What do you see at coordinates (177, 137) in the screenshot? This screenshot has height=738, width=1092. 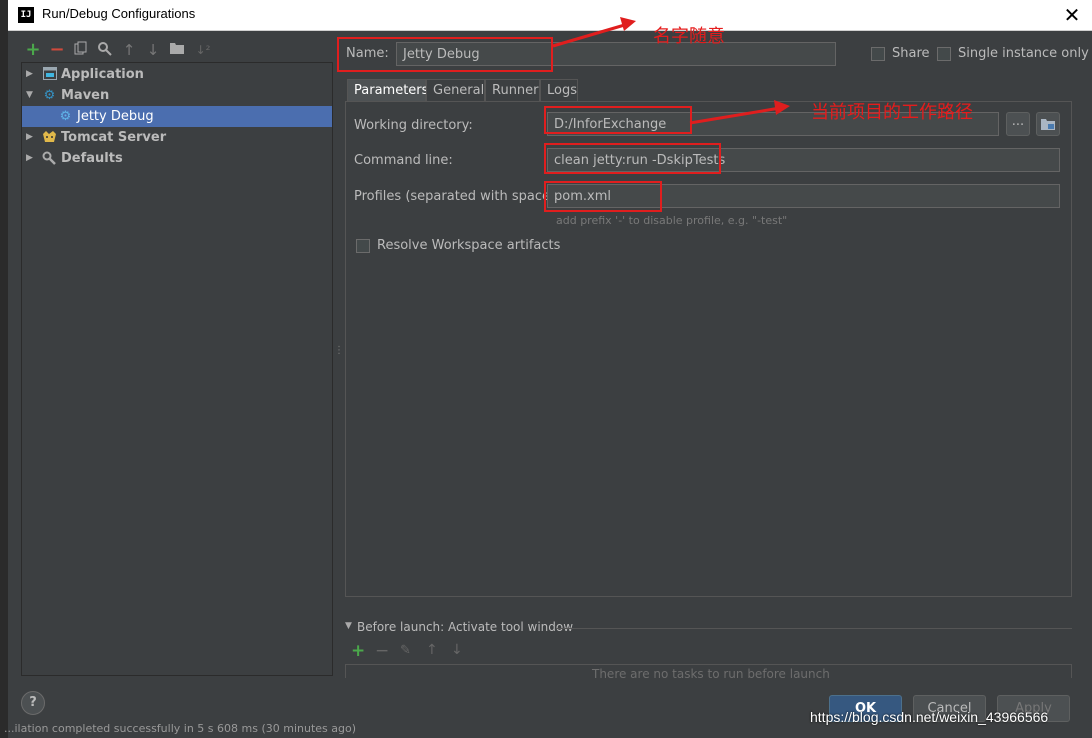 I see `tree-item-tomcat-server: ▶ Tomcat Server` at bounding box center [177, 137].